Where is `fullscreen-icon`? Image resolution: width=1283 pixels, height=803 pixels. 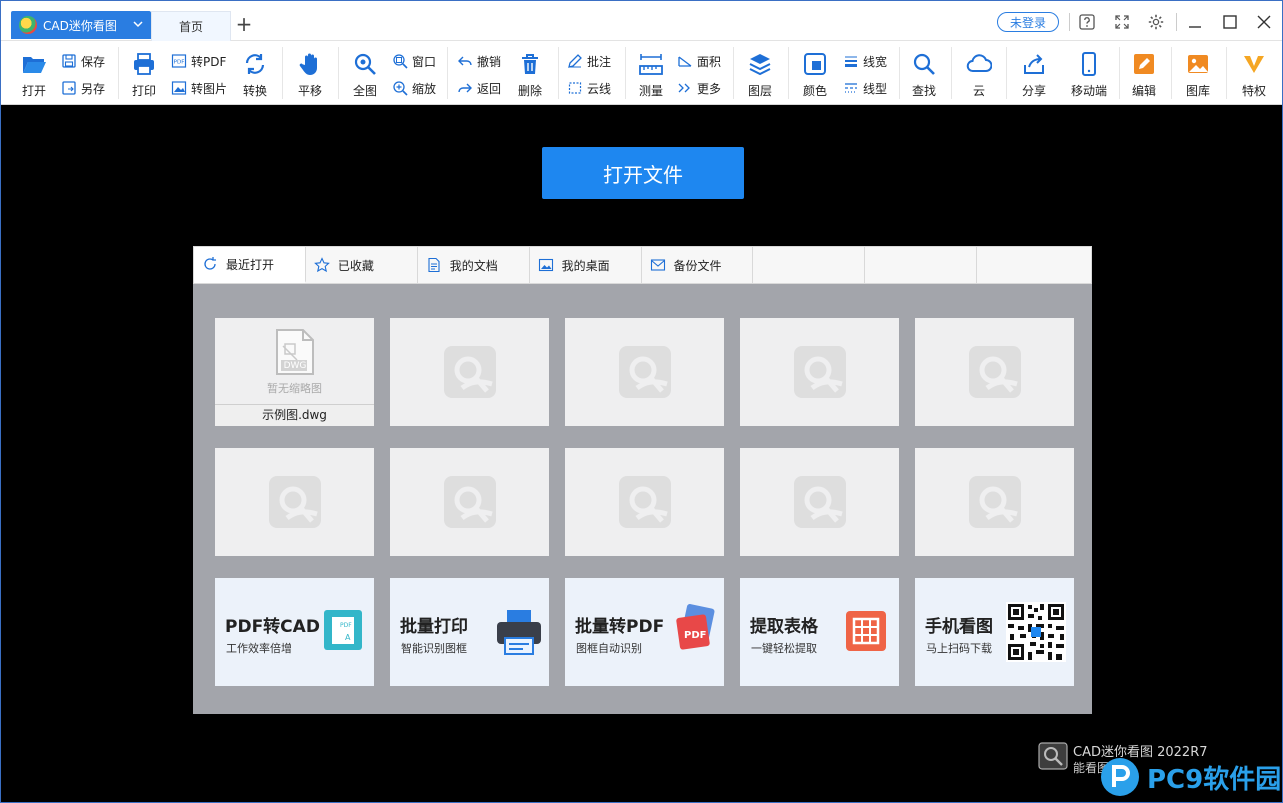 fullscreen-icon is located at coordinates (1122, 22).